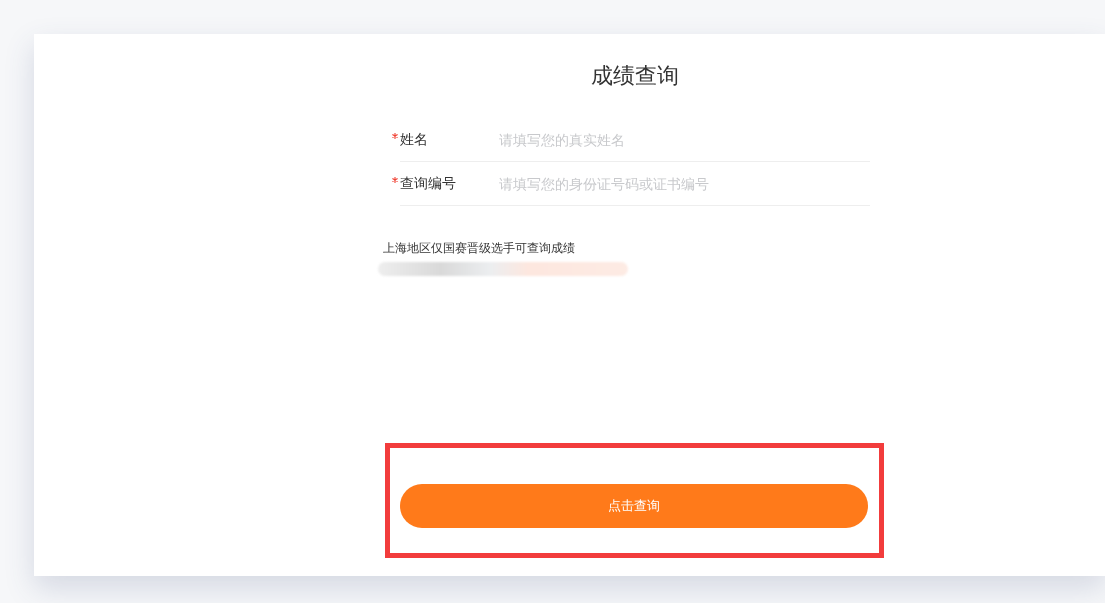 The image size is (1105, 603). What do you see at coordinates (634, 506) in the screenshot?
I see `submit-button: 点击查询` at bounding box center [634, 506].